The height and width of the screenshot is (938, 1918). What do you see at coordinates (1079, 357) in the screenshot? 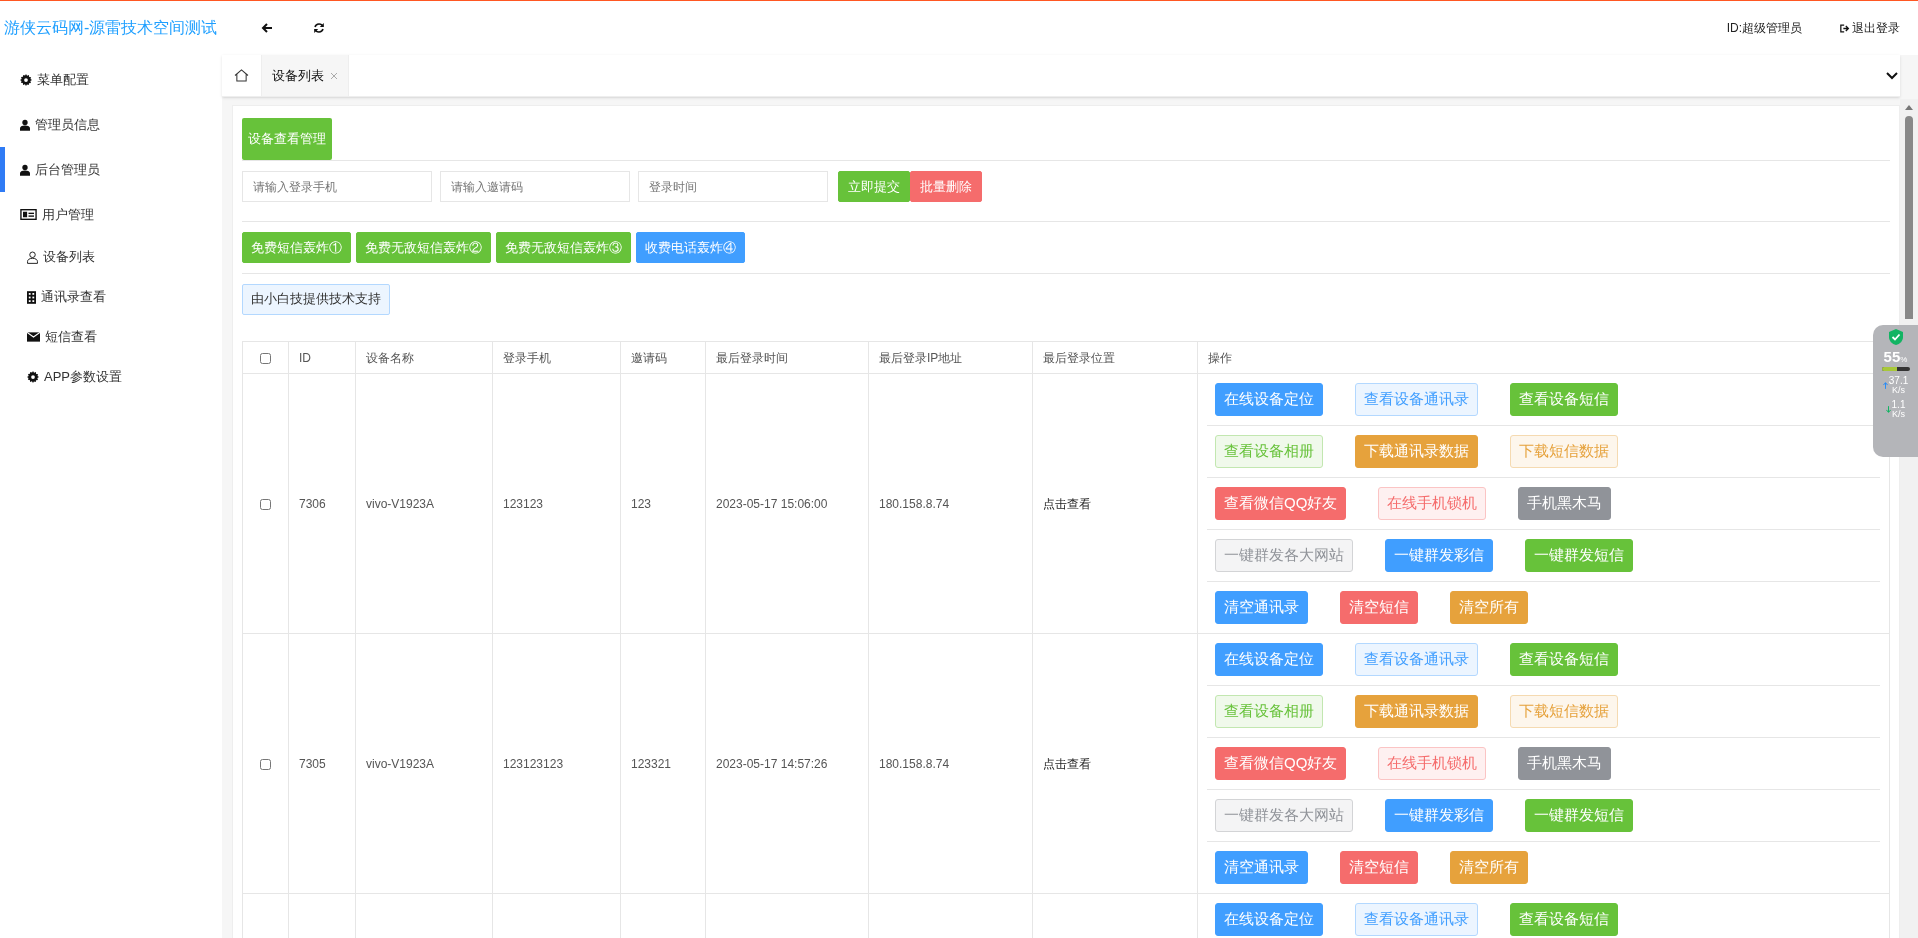
I see `column-header: 最后登录位置` at bounding box center [1079, 357].